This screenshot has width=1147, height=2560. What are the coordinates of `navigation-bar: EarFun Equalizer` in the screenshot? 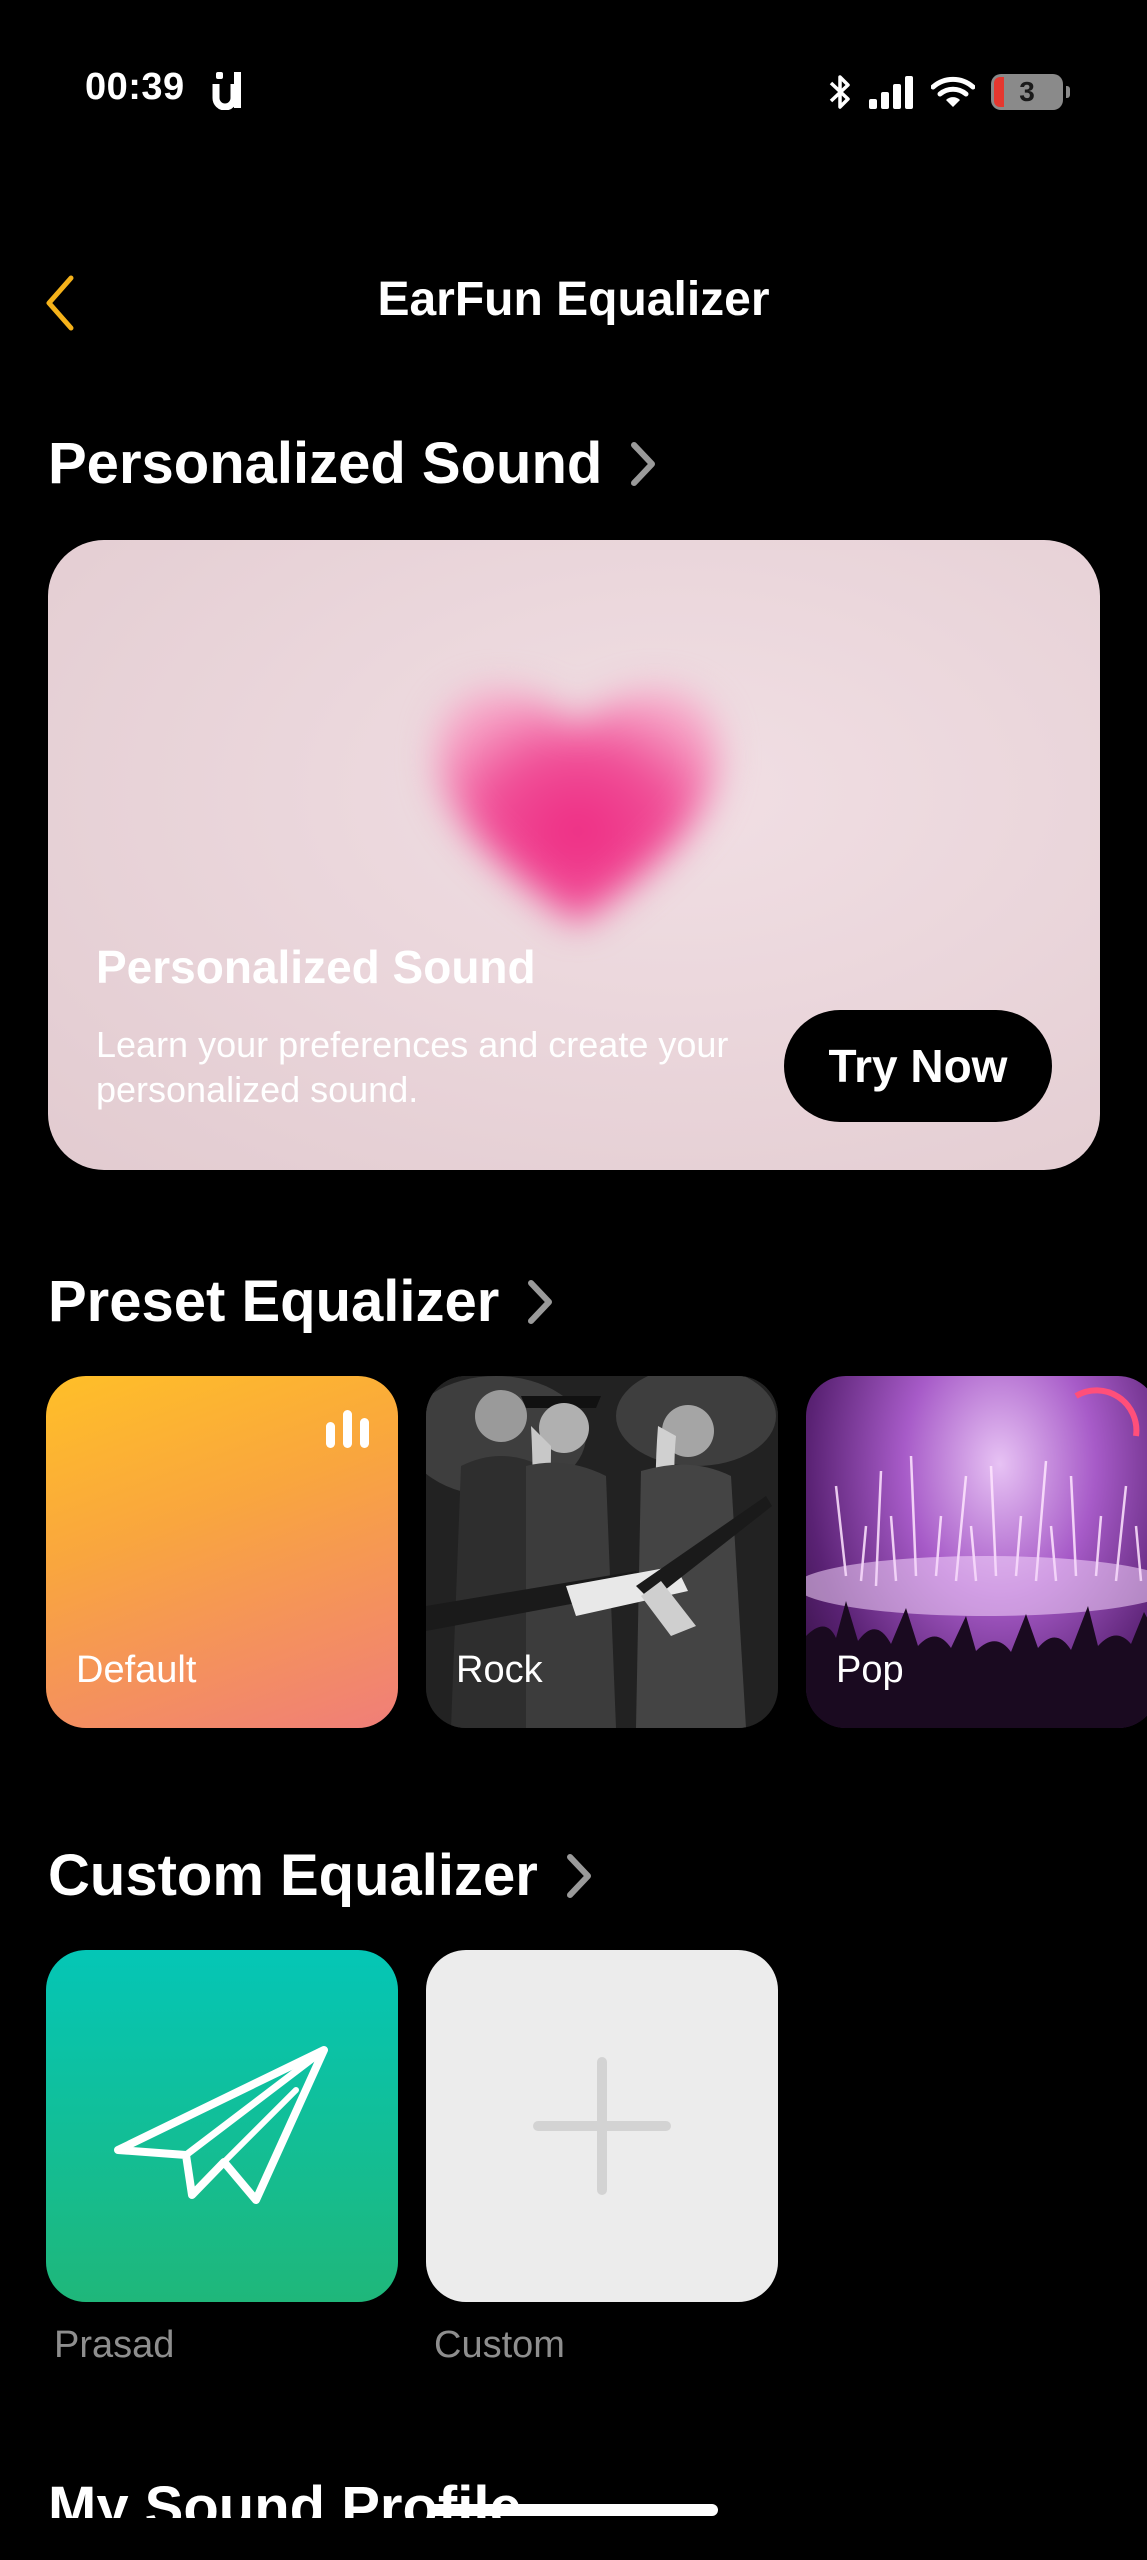 It's located at (573, 305).